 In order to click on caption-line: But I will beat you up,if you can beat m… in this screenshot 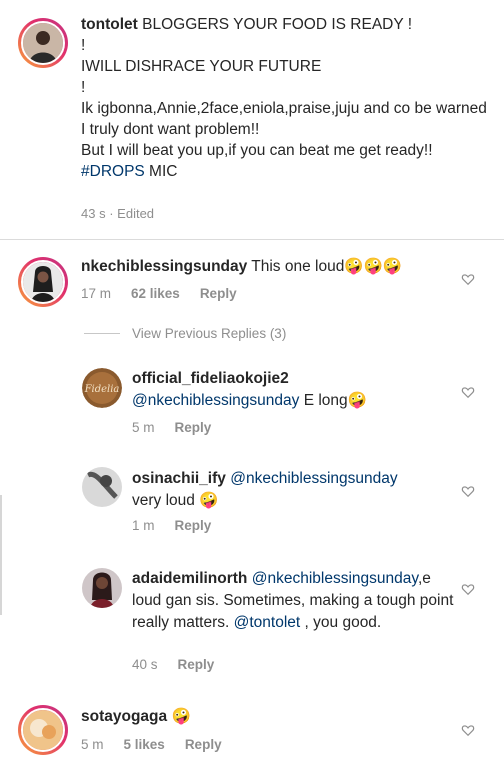, I will do `click(257, 150)`.